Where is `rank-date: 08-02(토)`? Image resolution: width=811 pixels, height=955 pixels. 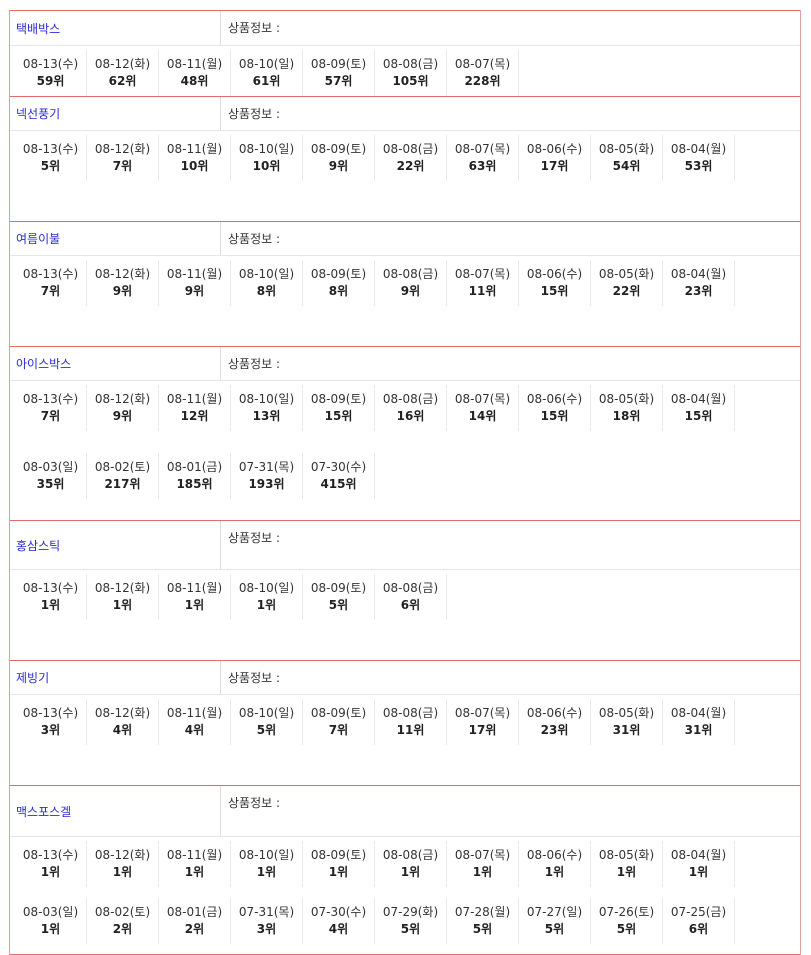
rank-date: 08-02(토) is located at coordinates (122, 911).